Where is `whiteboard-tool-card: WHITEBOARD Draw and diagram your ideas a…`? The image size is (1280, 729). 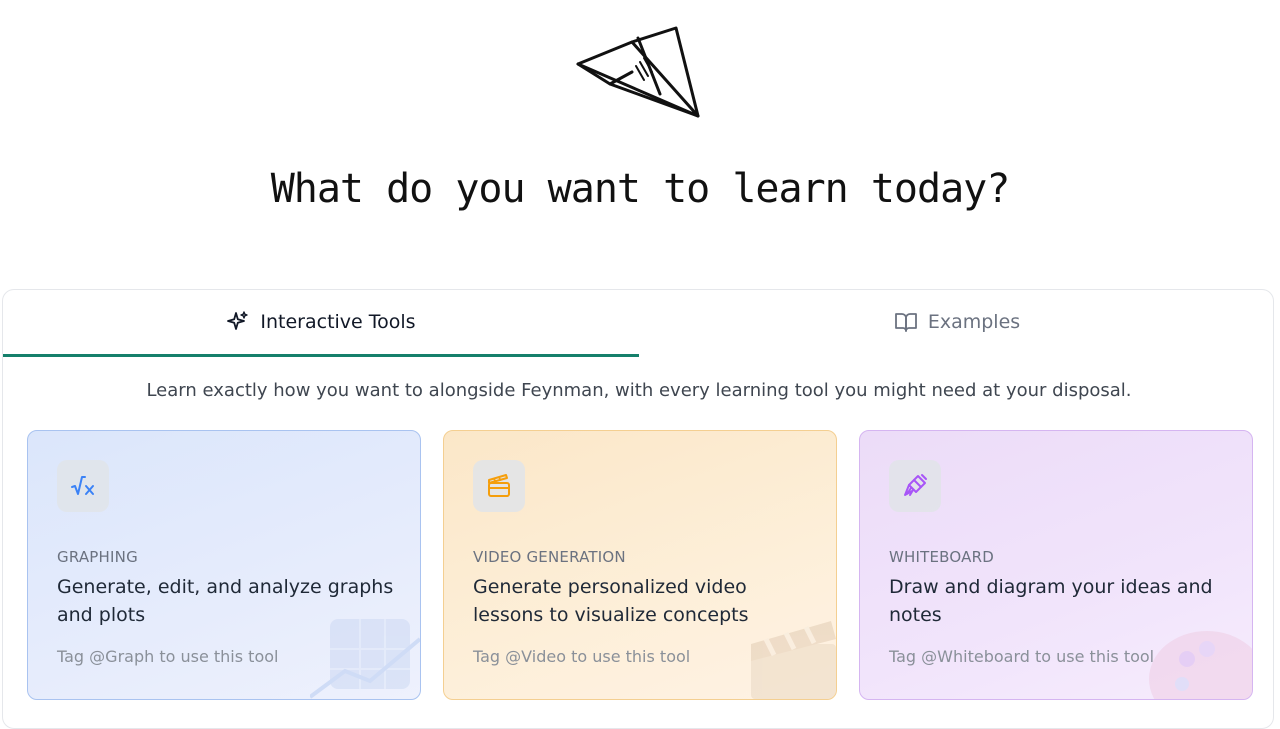 whiteboard-tool-card: WHITEBOARD Draw and diagram your ideas a… is located at coordinates (1056, 565).